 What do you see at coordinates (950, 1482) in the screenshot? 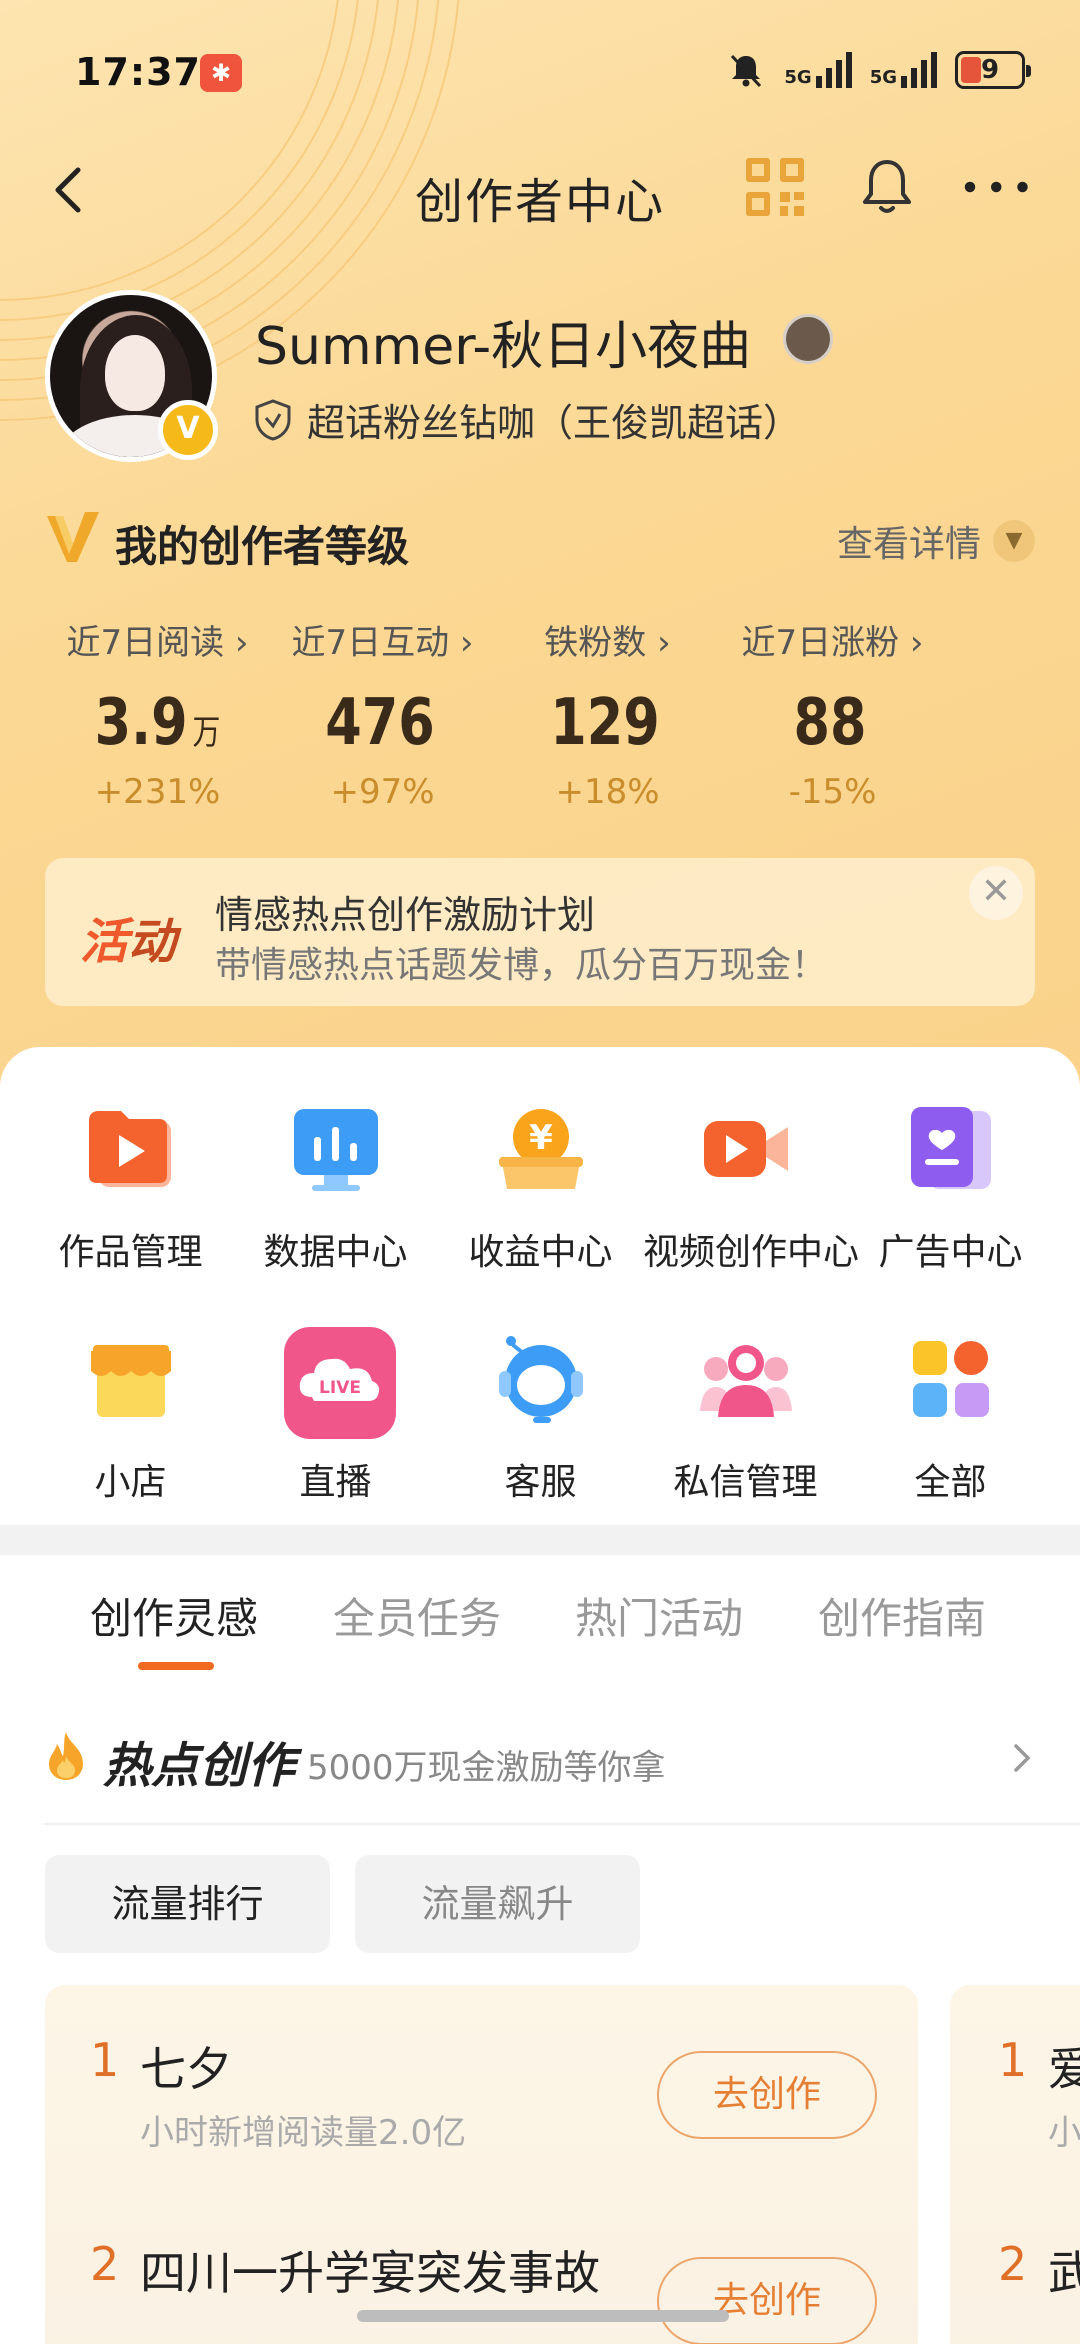
I see `tool-label: 全部` at bounding box center [950, 1482].